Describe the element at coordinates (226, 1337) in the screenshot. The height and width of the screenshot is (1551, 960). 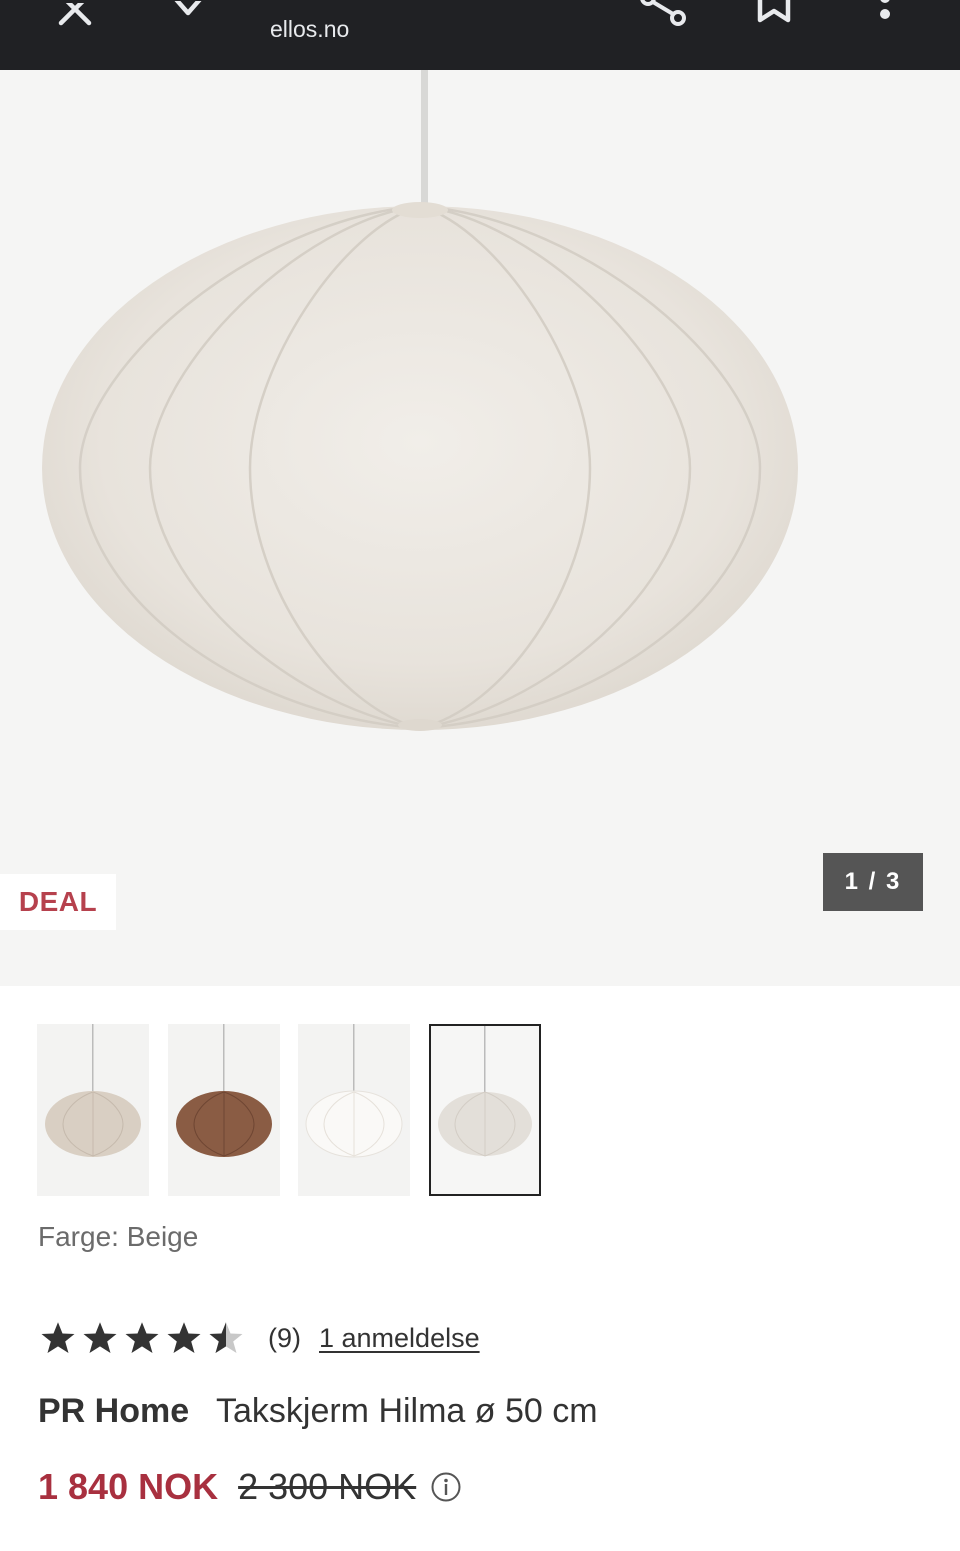
I see `star-half-icon` at that location.